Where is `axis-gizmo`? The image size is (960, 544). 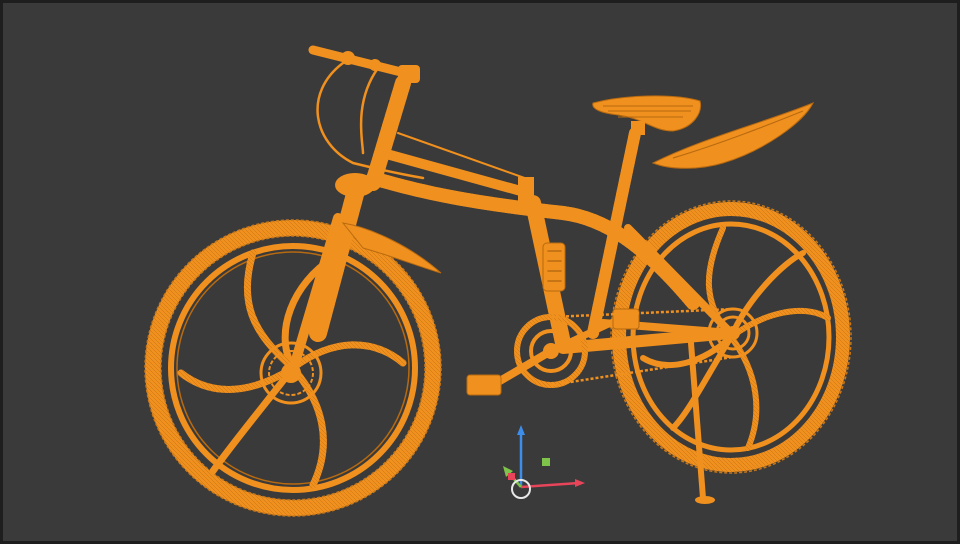 axis-gizmo is located at coordinates (544, 462).